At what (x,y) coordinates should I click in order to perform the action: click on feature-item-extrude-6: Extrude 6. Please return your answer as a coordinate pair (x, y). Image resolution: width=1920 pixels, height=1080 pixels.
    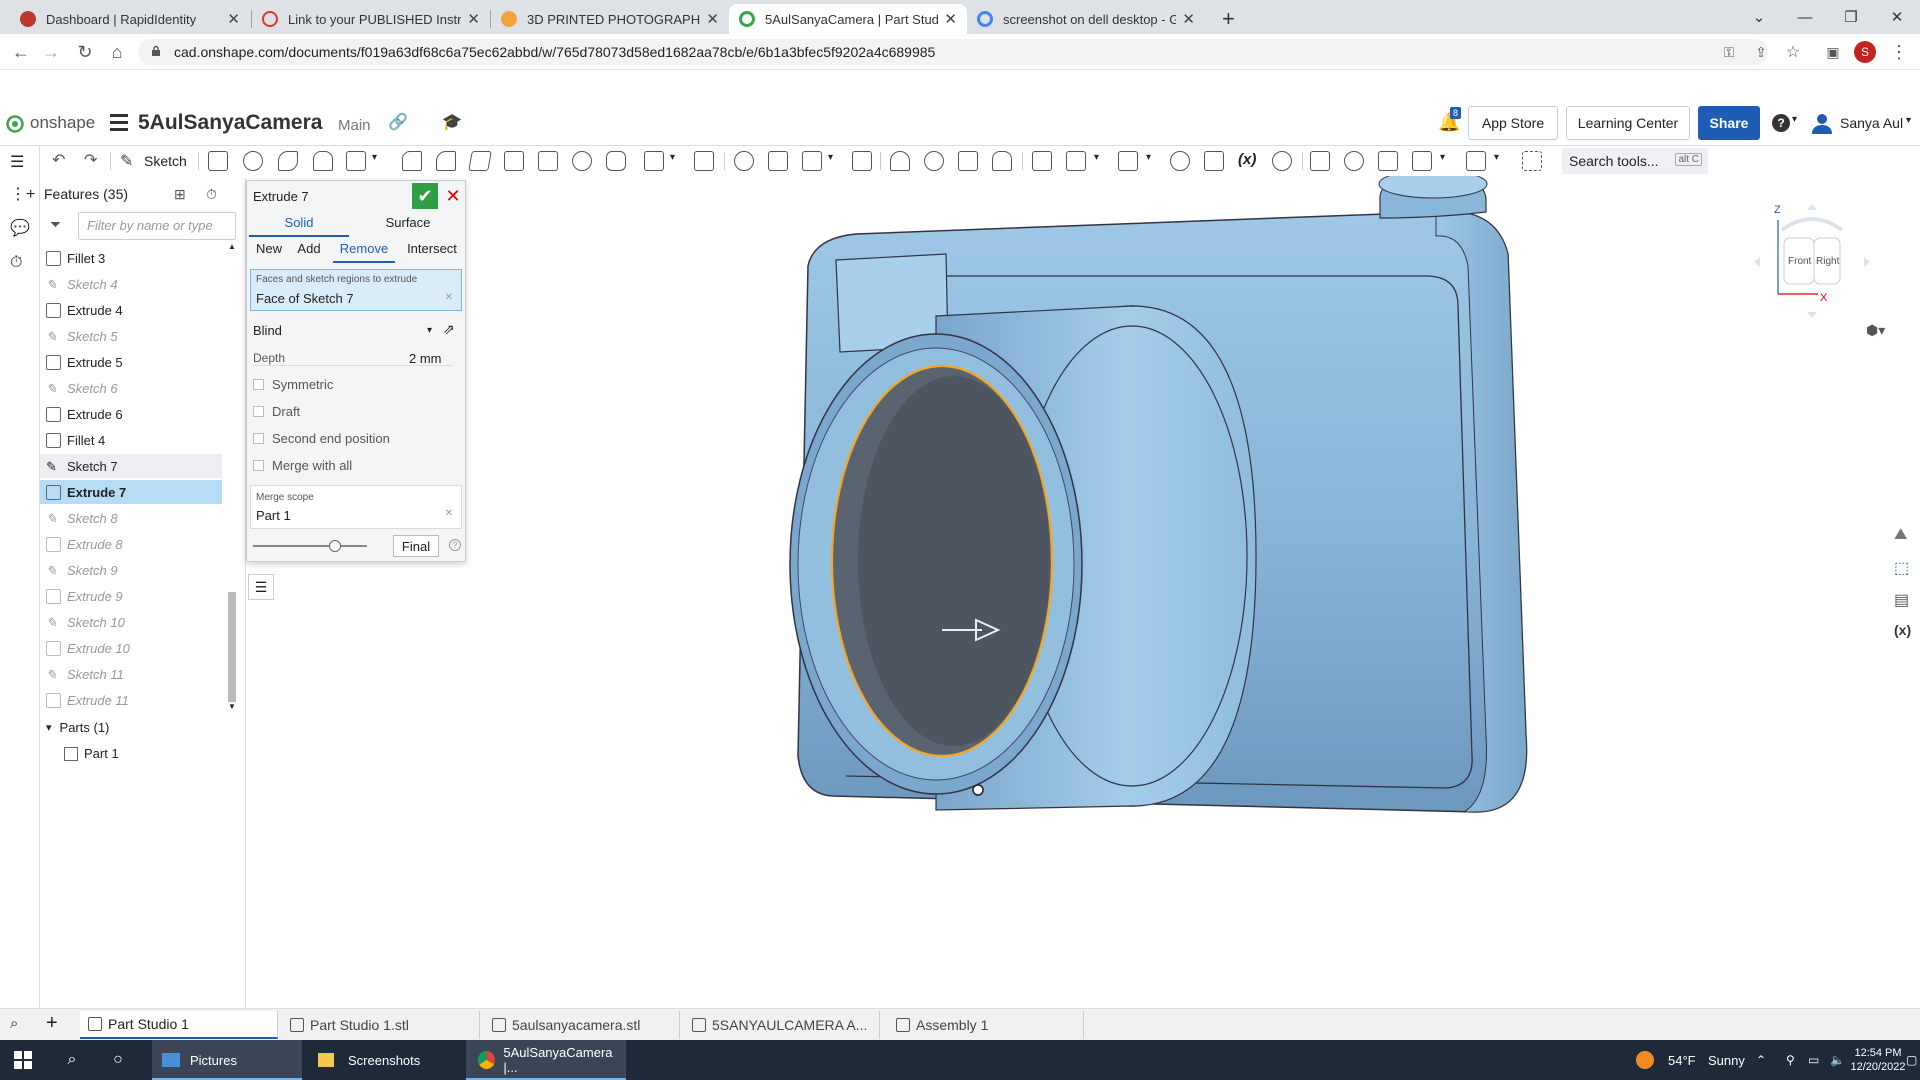
    Looking at the image, I should click on (131, 414).